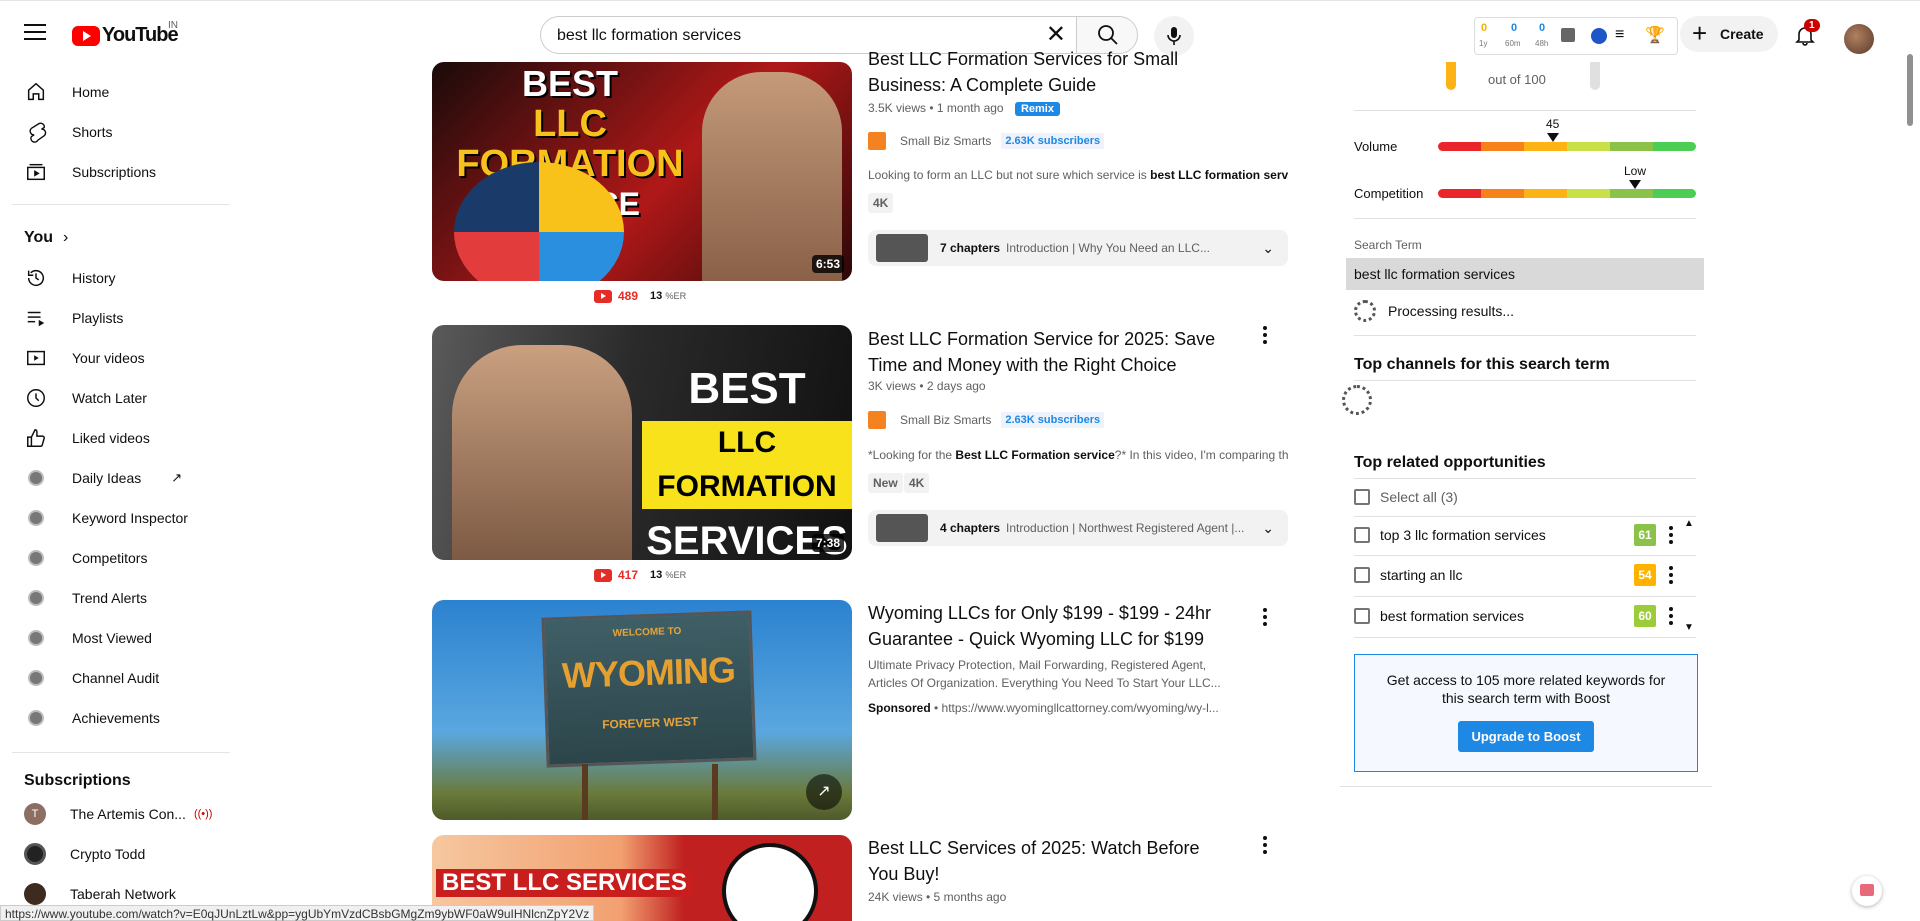 Image resolution: width=1920 pixels, height=921 pixels. Describe the element at coordinates (1388, 245) in the screenshot. I see `search-term-label: Search Term` at that location.